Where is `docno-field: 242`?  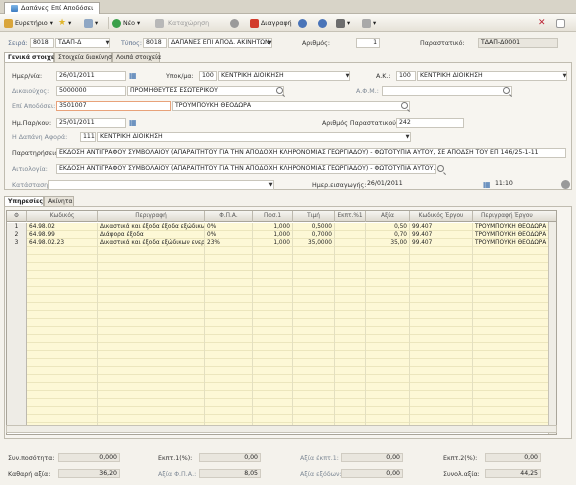 docno-field: 242 is located at coordinates (430, 123).